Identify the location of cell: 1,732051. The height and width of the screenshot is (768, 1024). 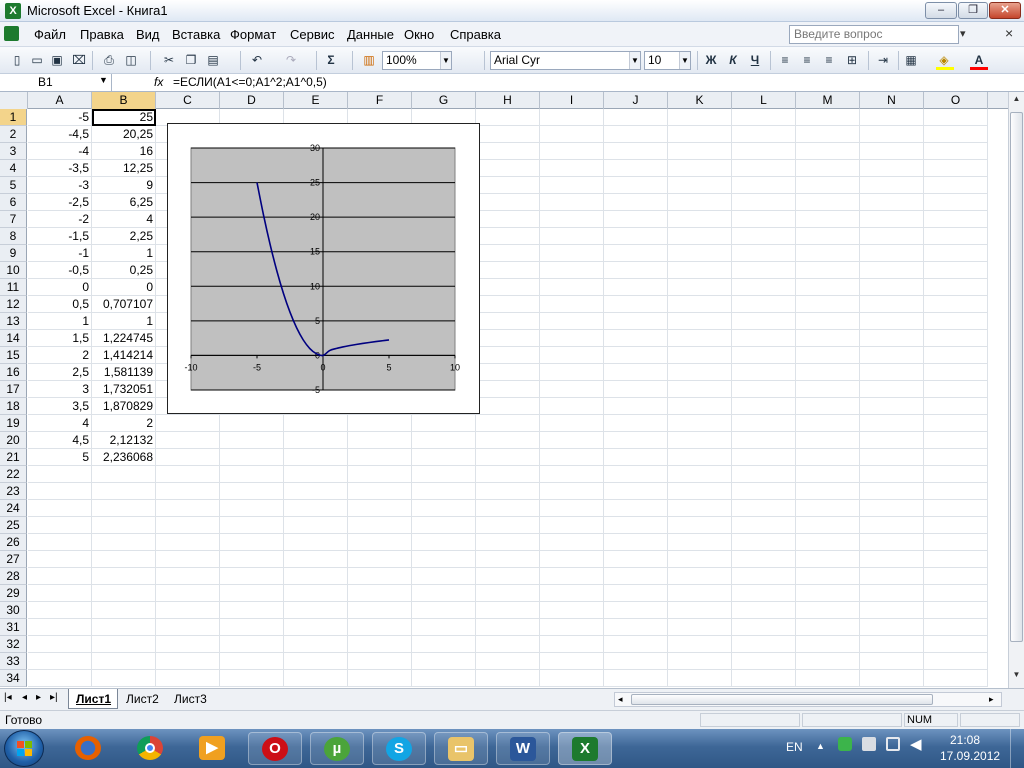
(124, 389).